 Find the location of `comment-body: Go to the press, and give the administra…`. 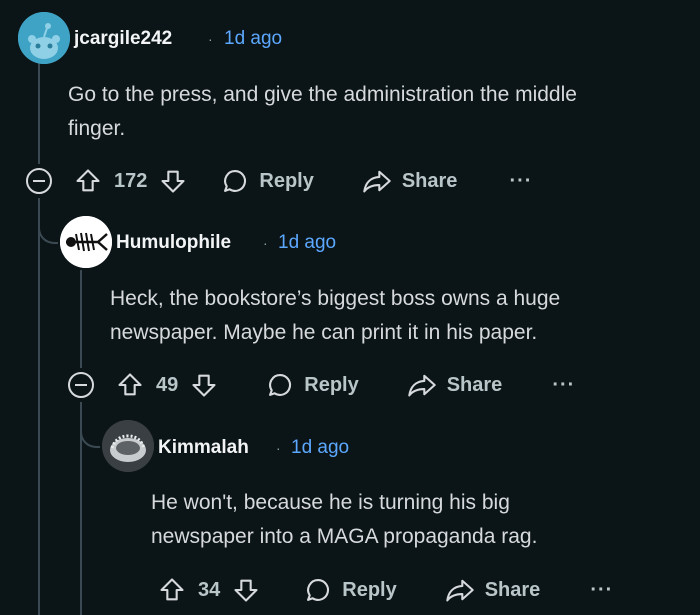

comment-body: Go to the press, and give the administra… is located at coordinates (322, 112).